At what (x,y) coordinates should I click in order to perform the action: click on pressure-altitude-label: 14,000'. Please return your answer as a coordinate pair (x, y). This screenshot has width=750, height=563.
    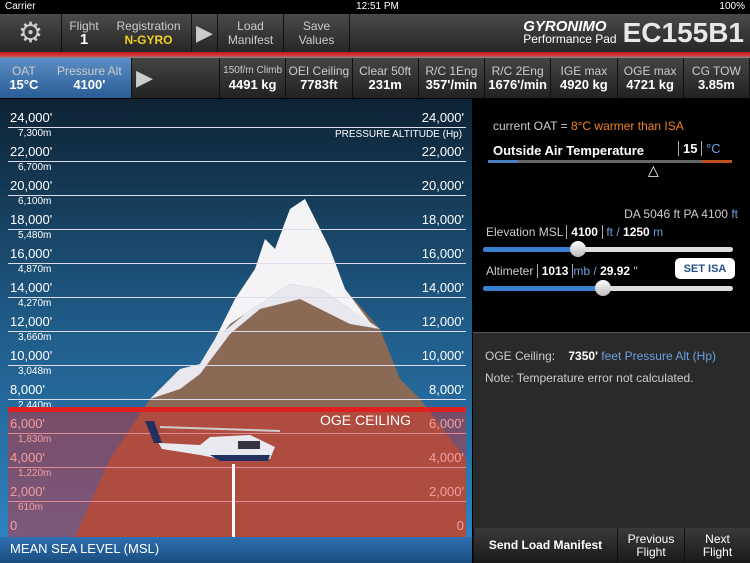
    Looking at the image, I should click on (442, 287).